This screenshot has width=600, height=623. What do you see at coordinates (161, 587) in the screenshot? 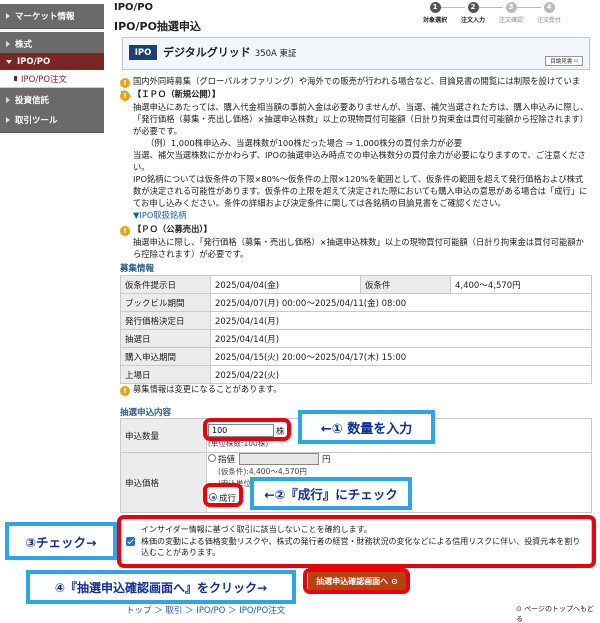
I see `annotation-step4: ④『抽選申込確認画面へ』をクリック→` at bounding box center [161, 587].